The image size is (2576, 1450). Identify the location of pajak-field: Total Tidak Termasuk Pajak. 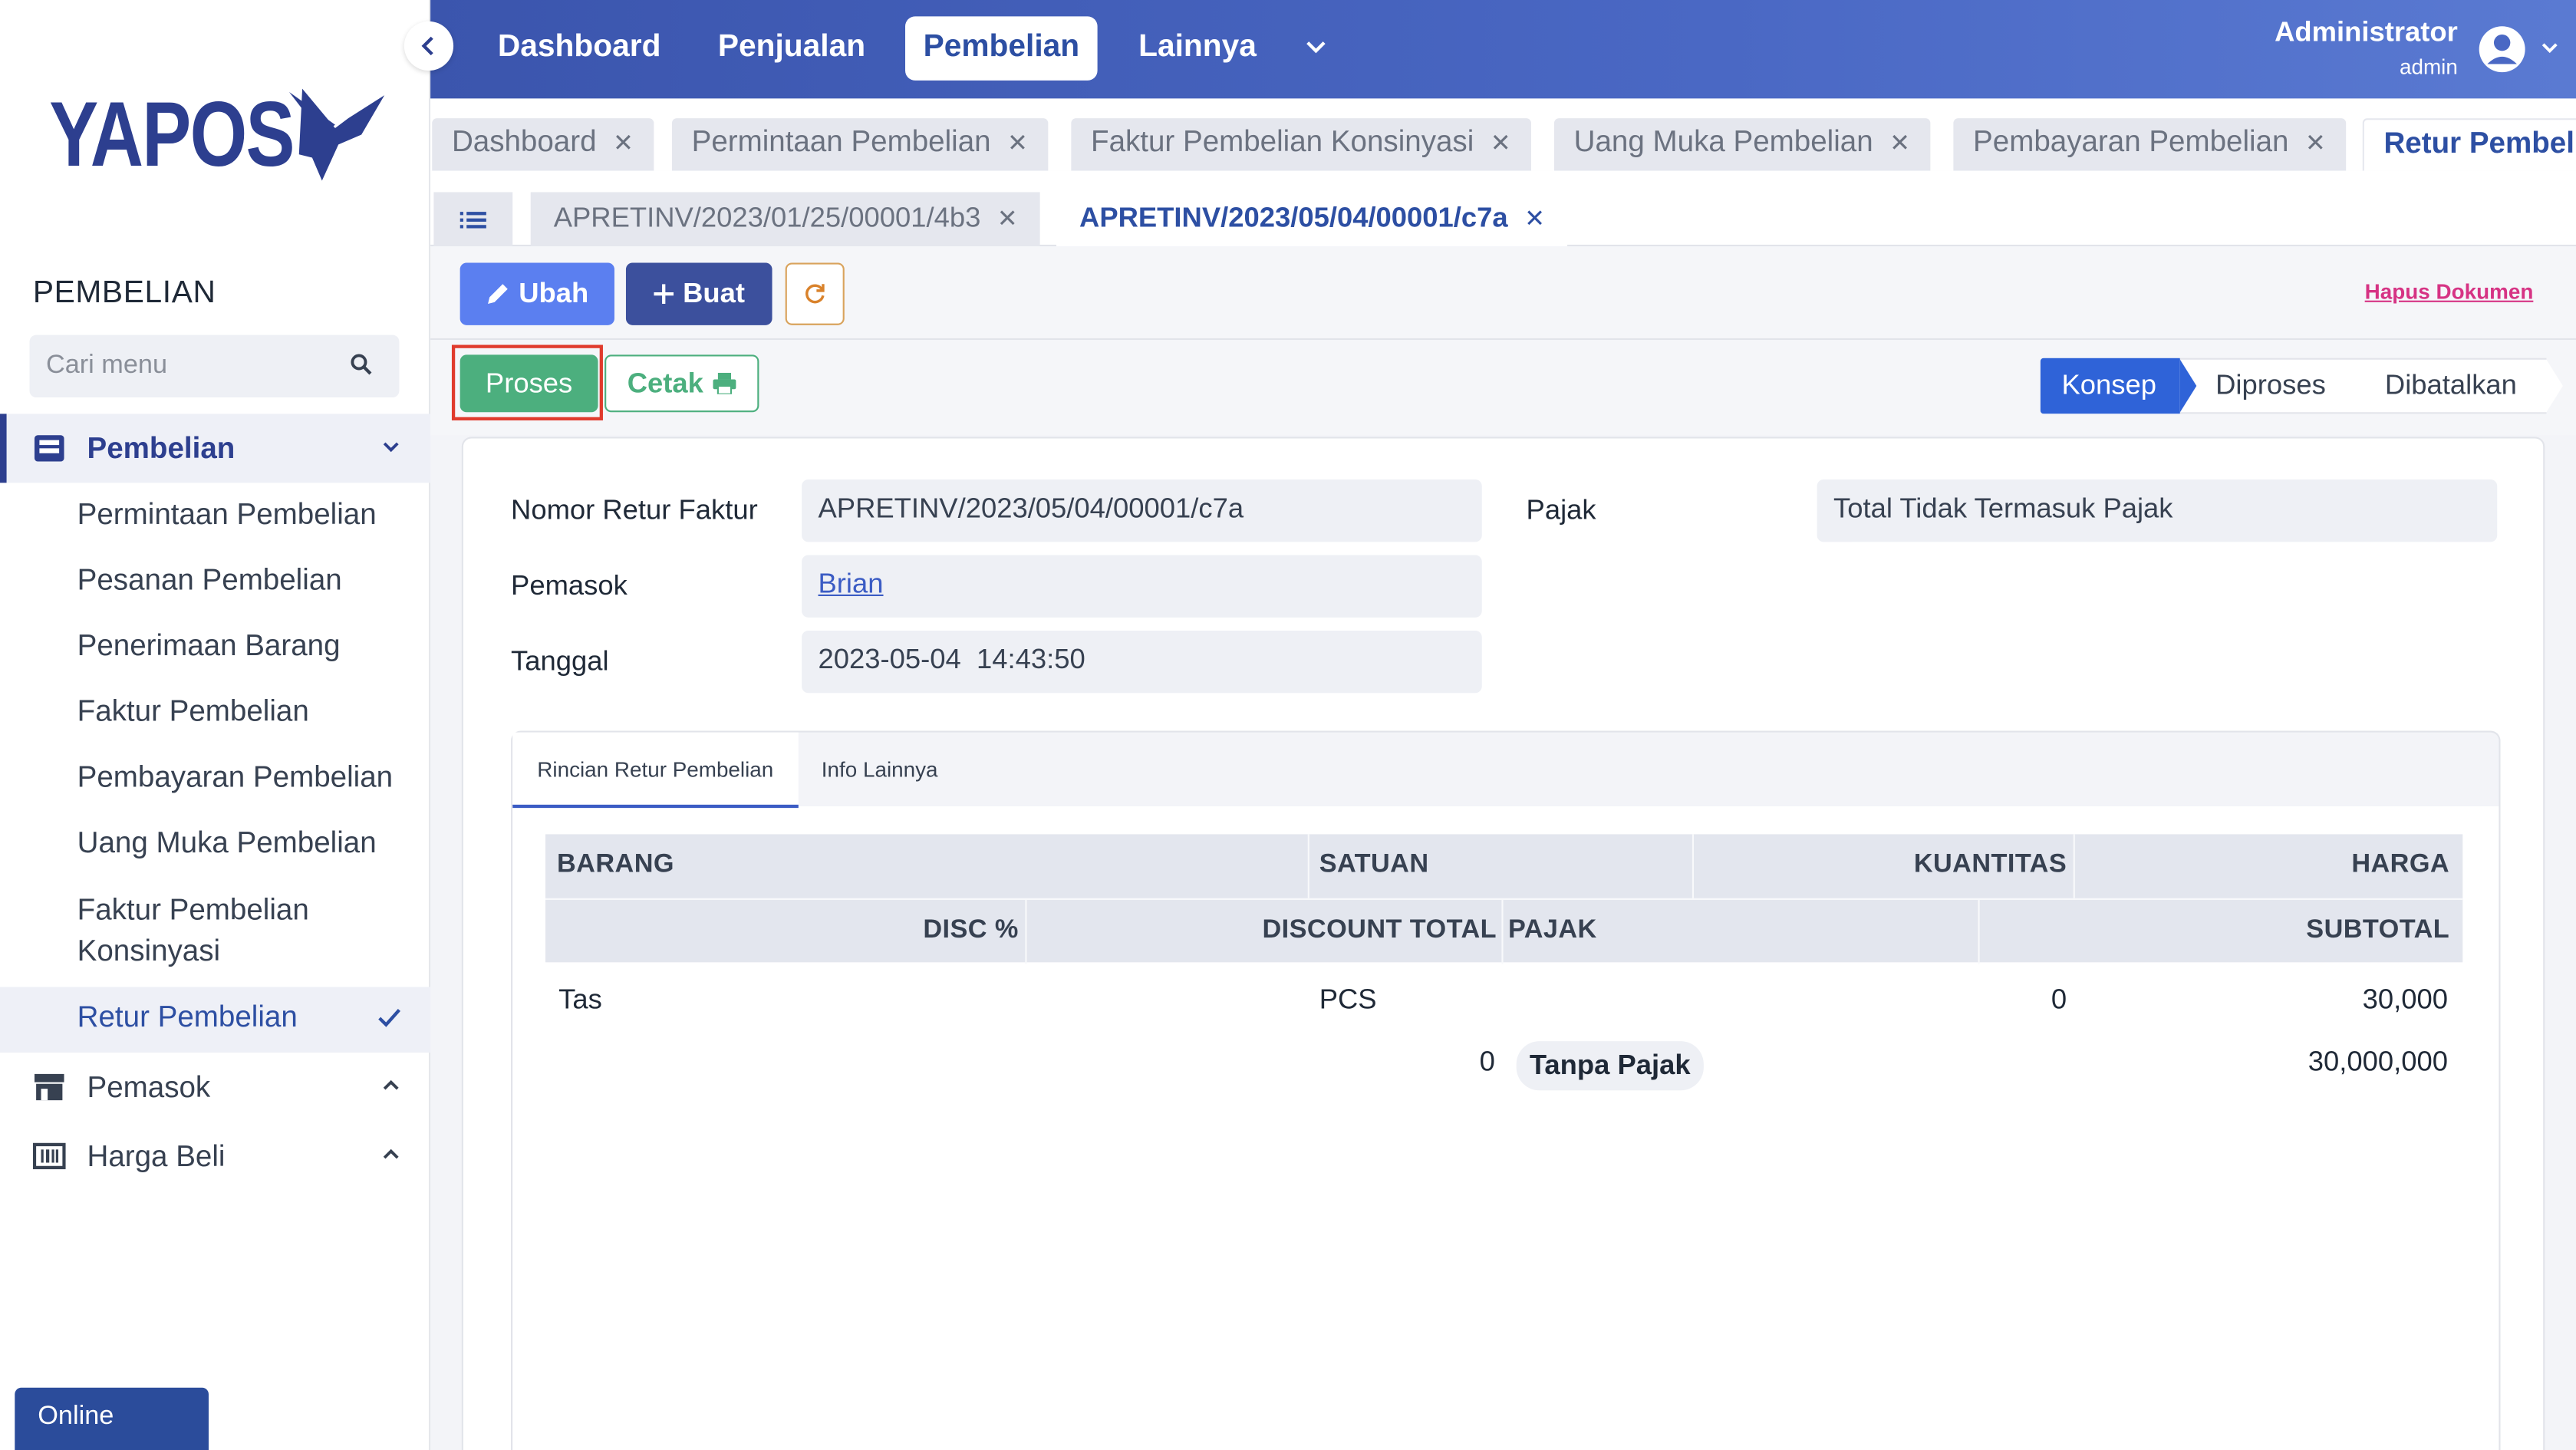
(2157, 510).